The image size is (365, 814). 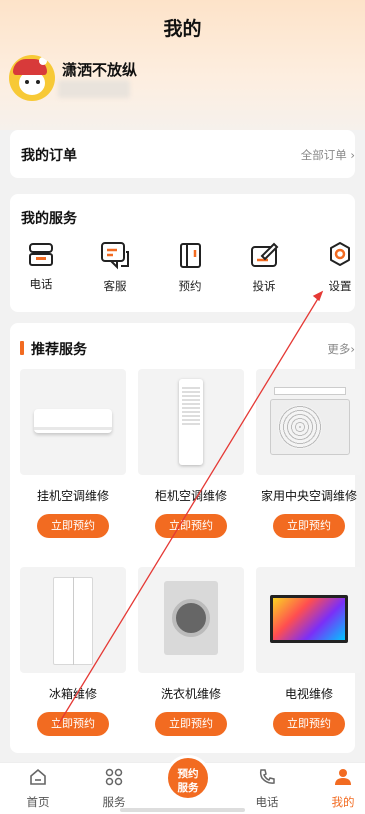 I want to click on home-icon, so click(x=38, y=776).